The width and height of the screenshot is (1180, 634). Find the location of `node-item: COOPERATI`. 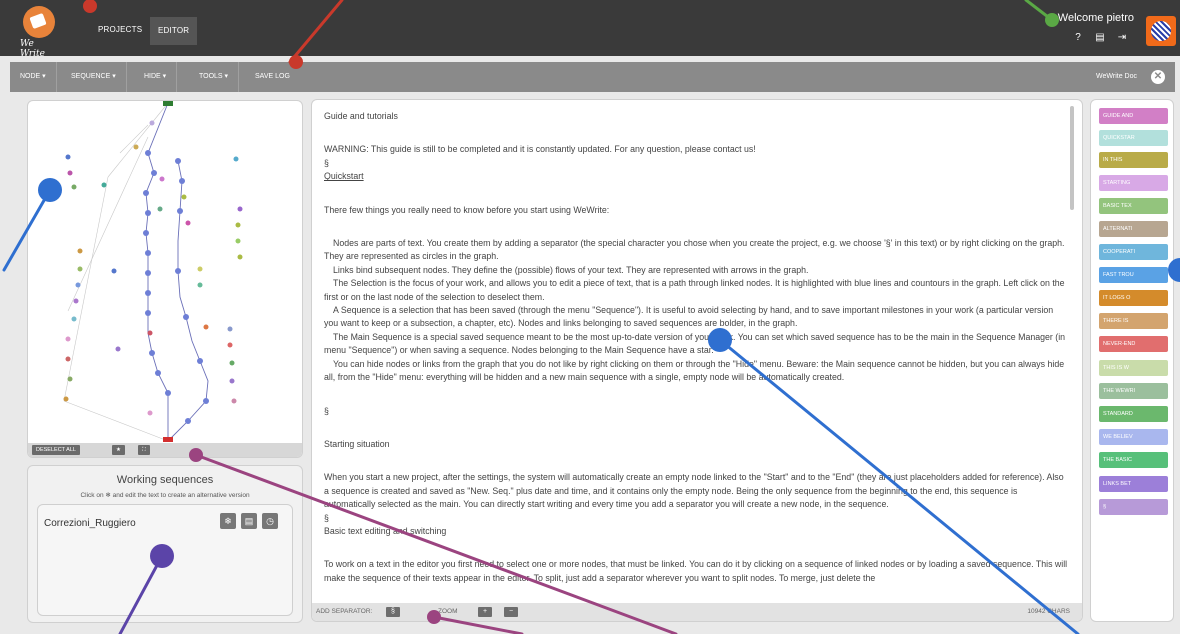

node-item: COOPERATI is located at coordinates (1133, 252).